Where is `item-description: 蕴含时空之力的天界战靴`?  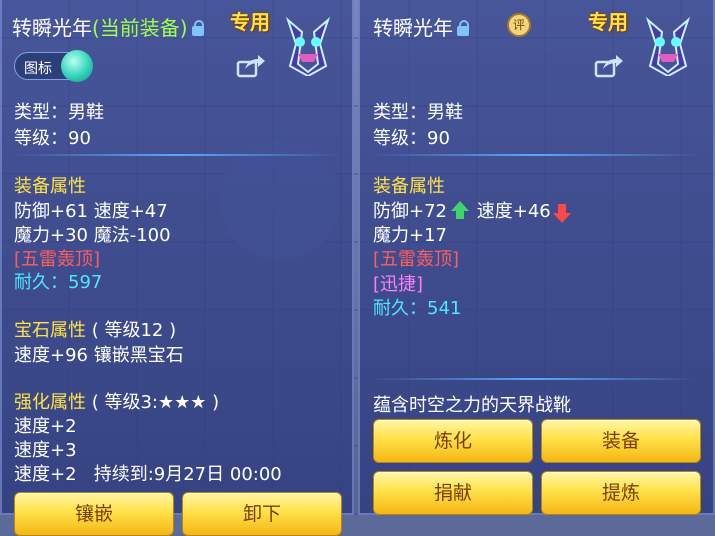 item-description: 蕴含时空之力的天界战靴 is located at coordinates (472, 405).